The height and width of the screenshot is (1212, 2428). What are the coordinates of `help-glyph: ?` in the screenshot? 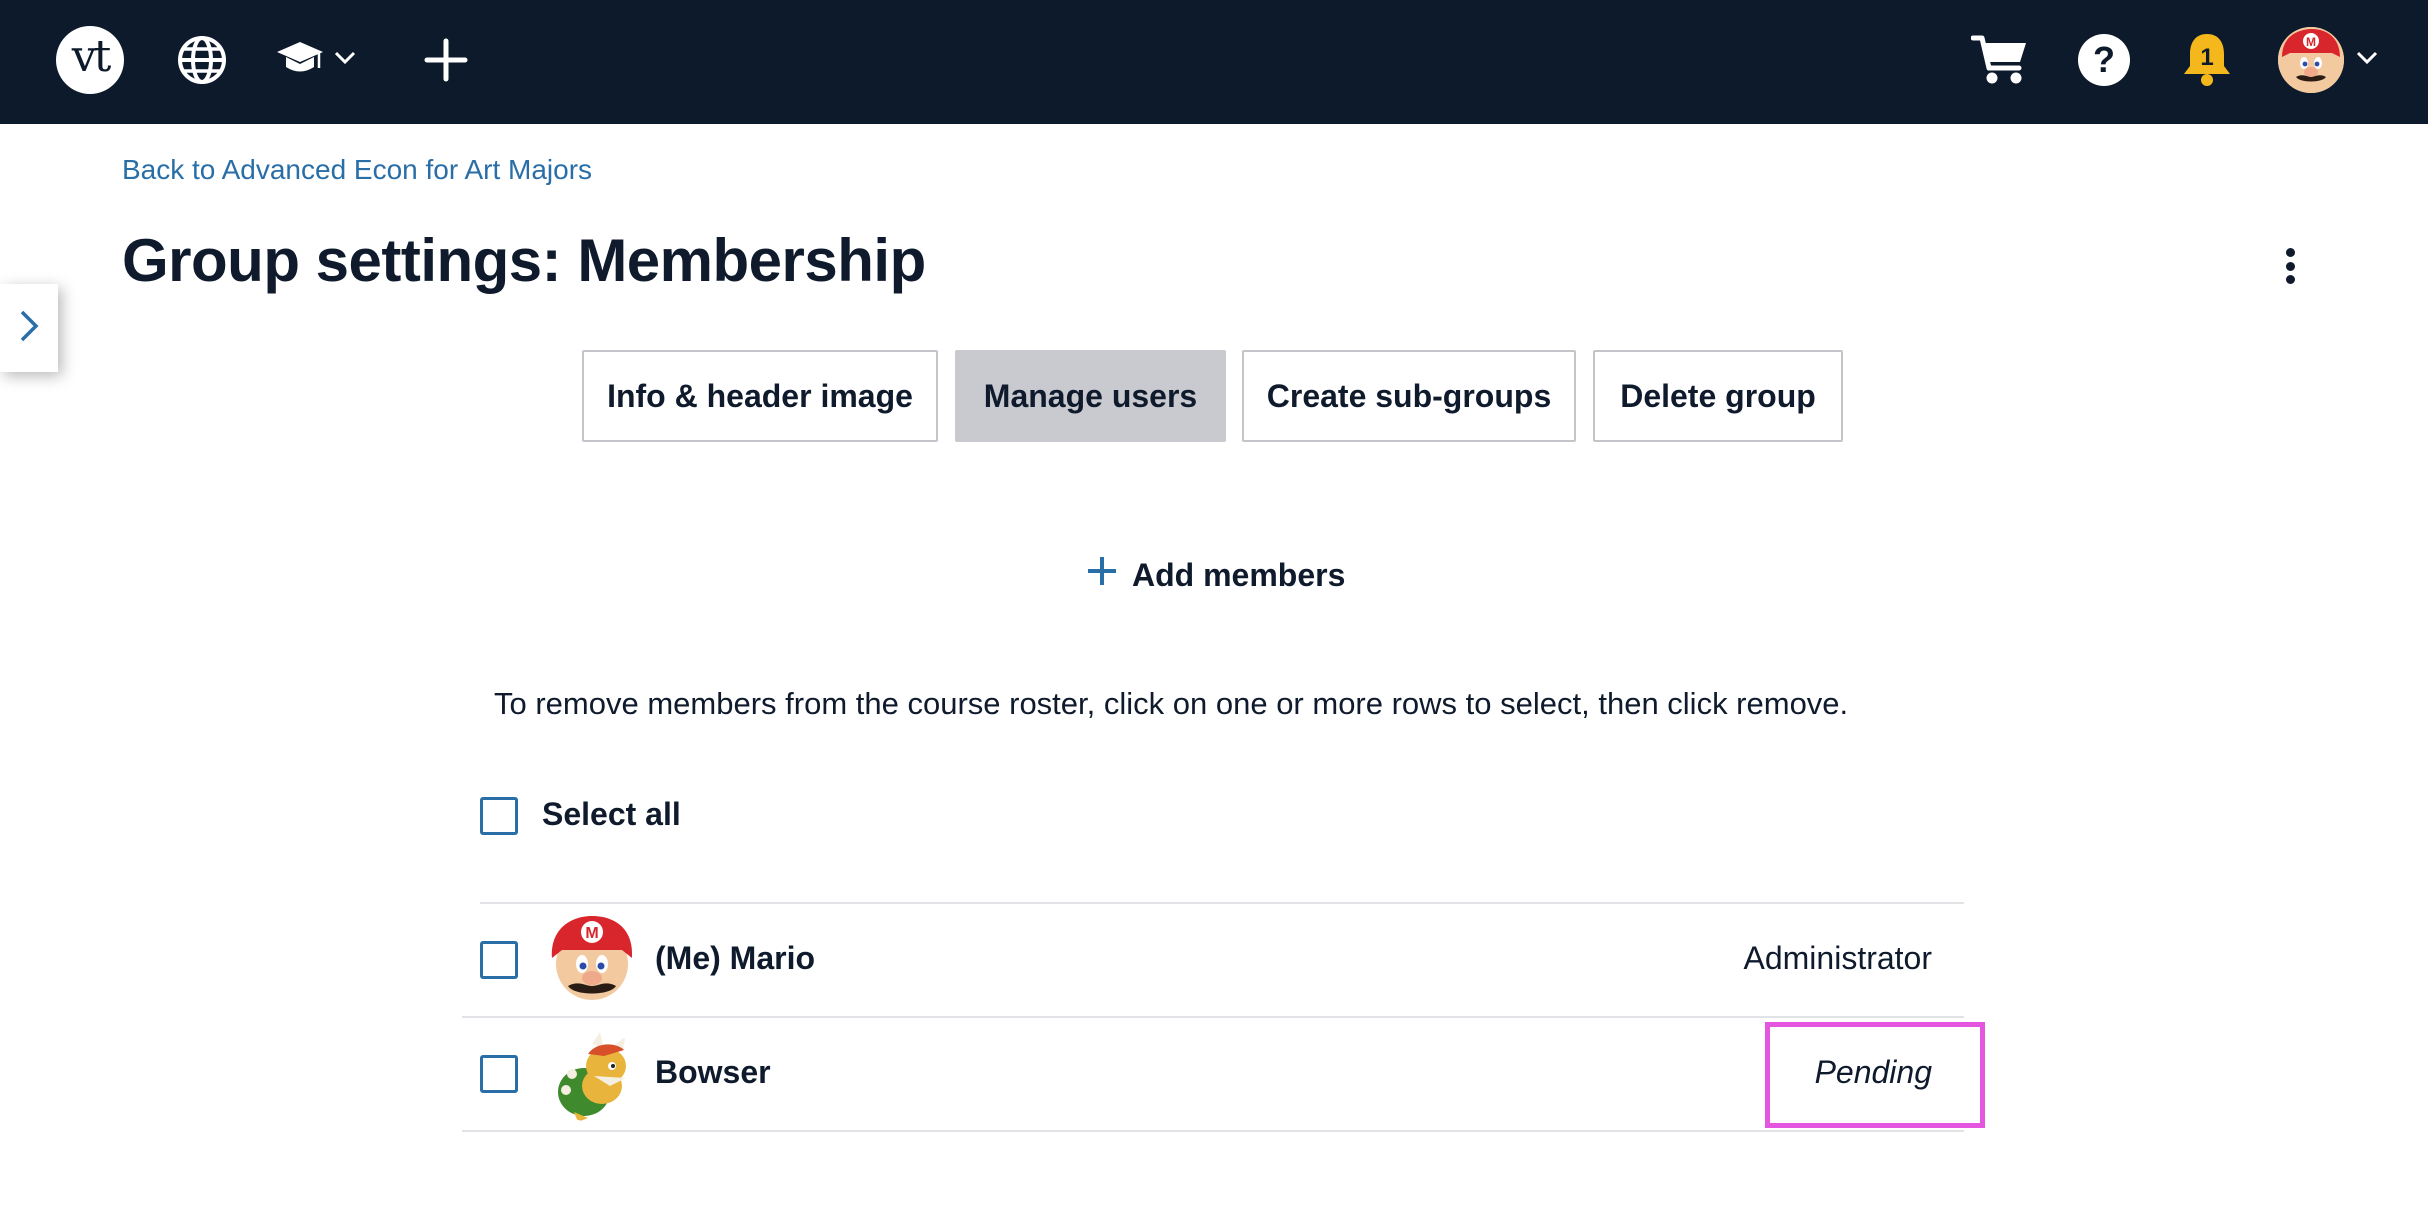 It's located at (2104, 59).